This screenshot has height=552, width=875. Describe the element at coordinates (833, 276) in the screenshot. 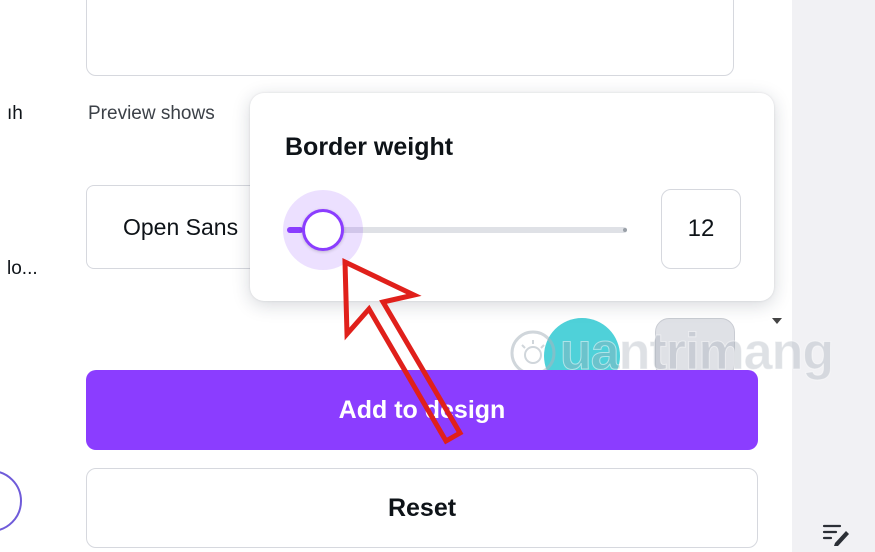

I see `right-sidebar-panel` at that location.